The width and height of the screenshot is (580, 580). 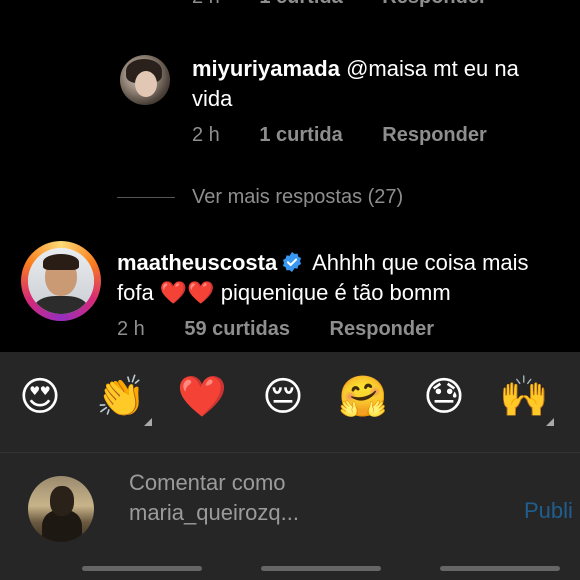 I want to click on main-reply-button: Responder, so click(x=382, y=329).